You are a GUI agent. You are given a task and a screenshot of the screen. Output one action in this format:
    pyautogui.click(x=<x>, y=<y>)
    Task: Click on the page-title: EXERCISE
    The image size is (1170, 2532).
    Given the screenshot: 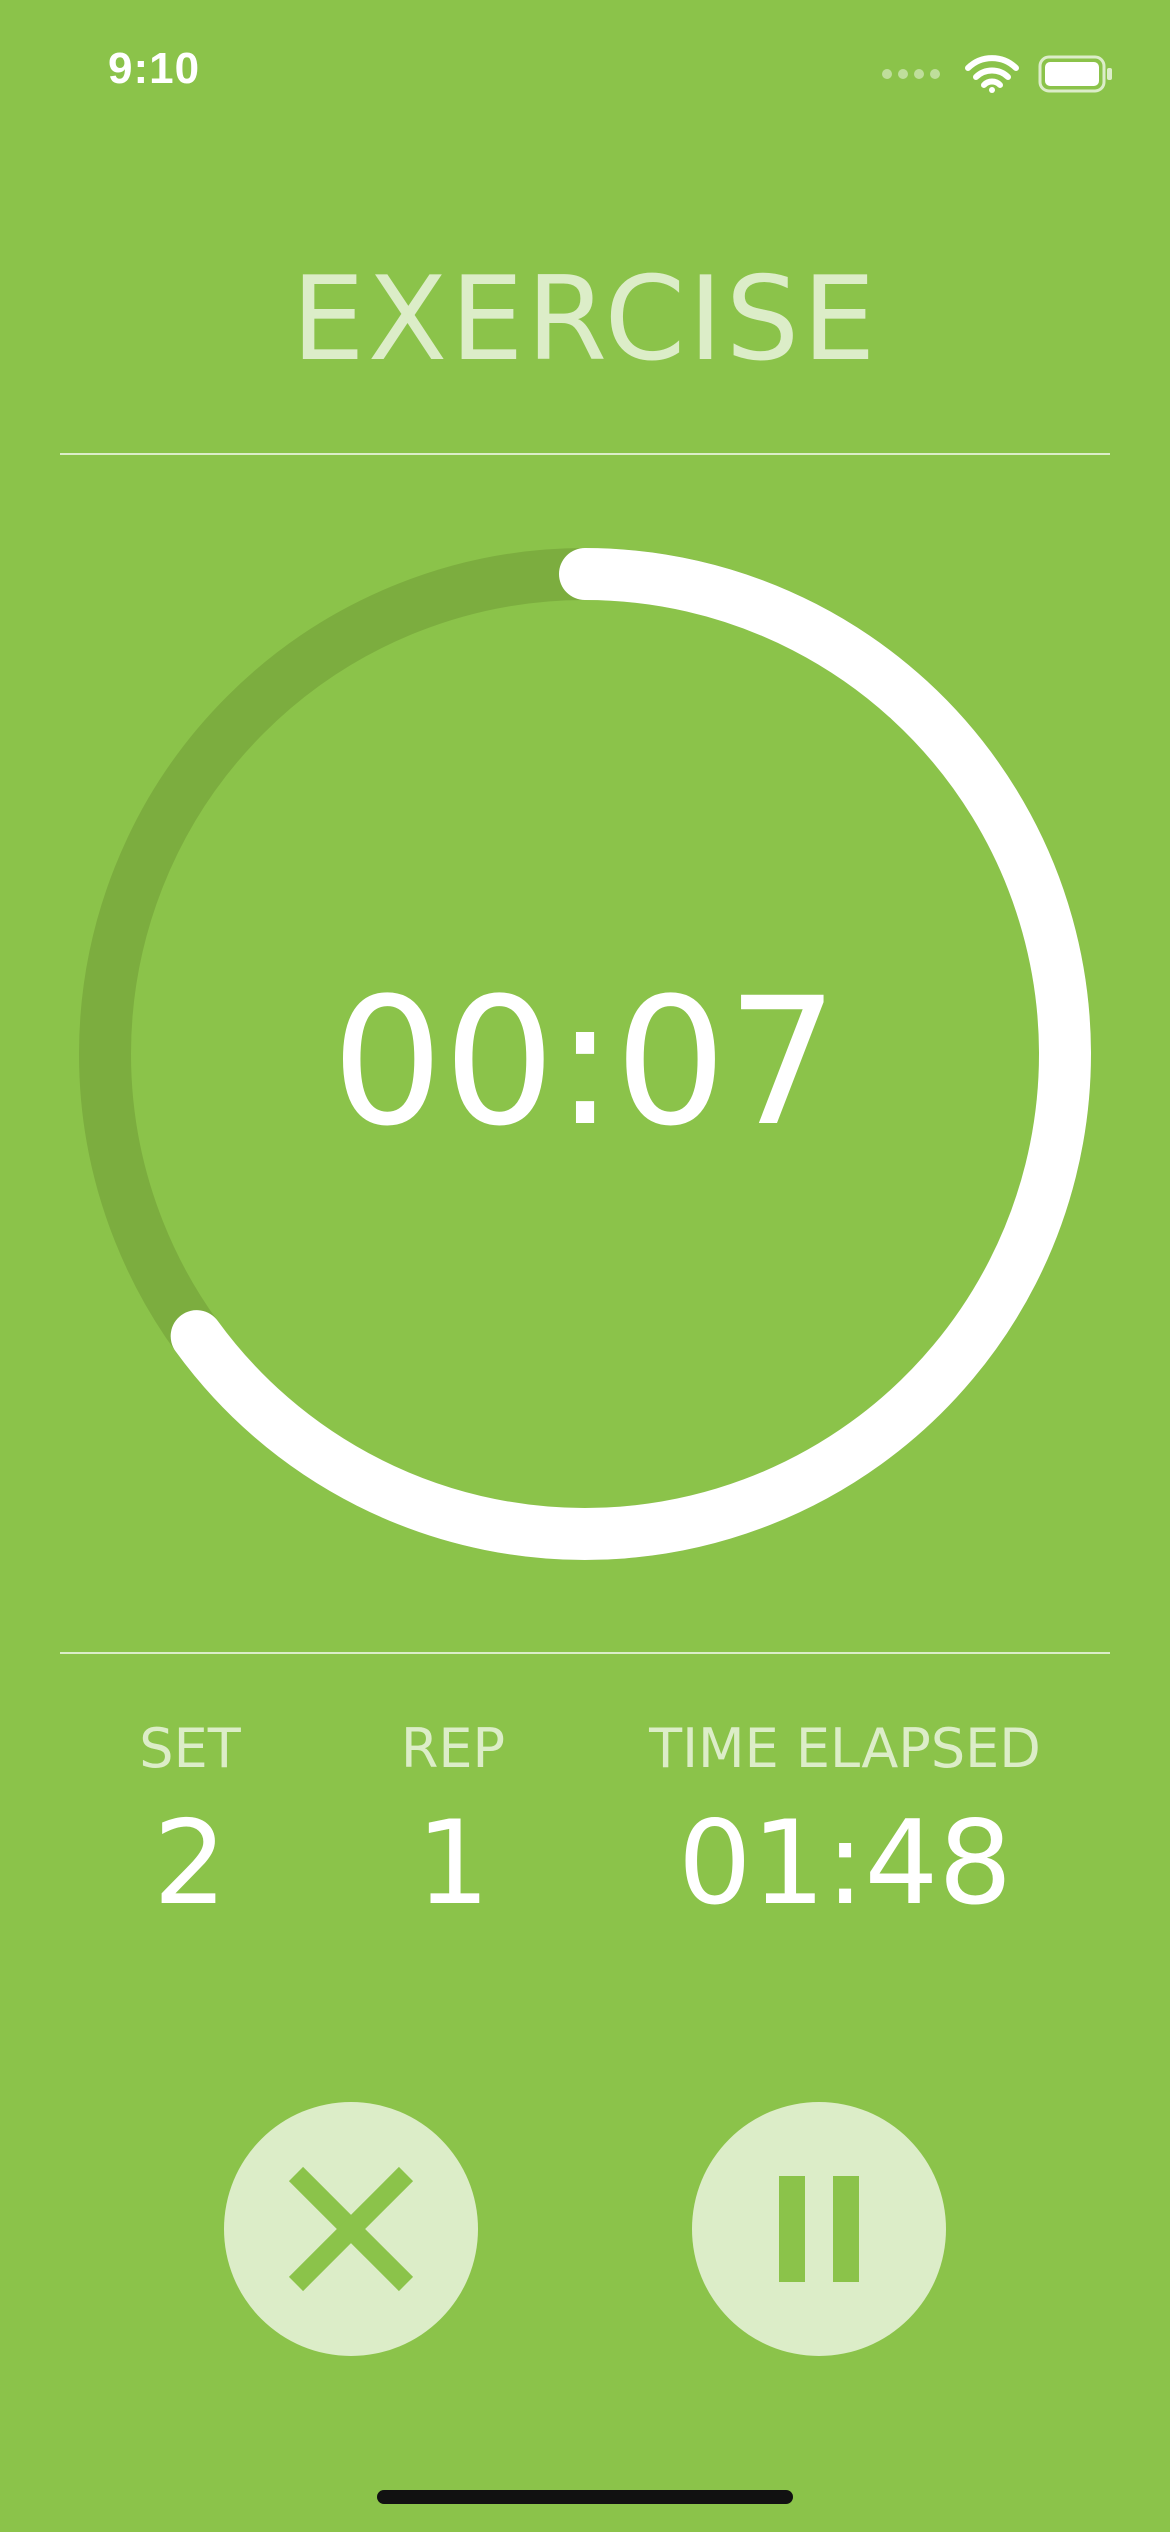 What is the action you would take?
    pyautogui.click(x=585, y=319)
    